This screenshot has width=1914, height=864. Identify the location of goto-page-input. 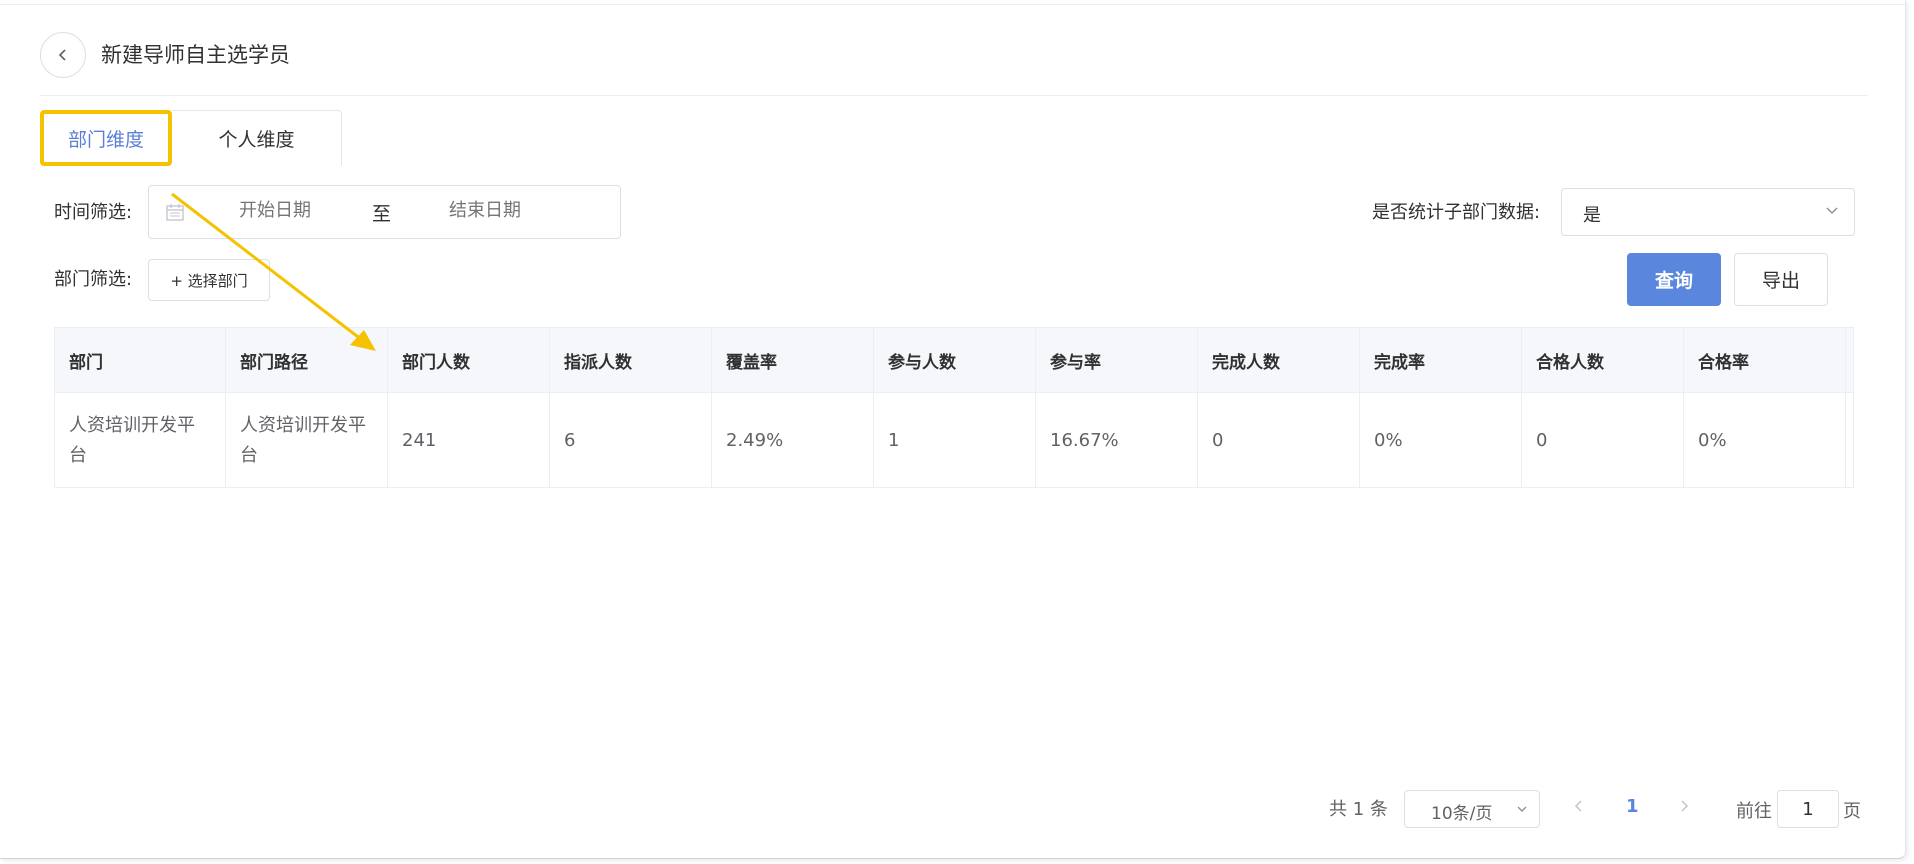
(1808, 809).